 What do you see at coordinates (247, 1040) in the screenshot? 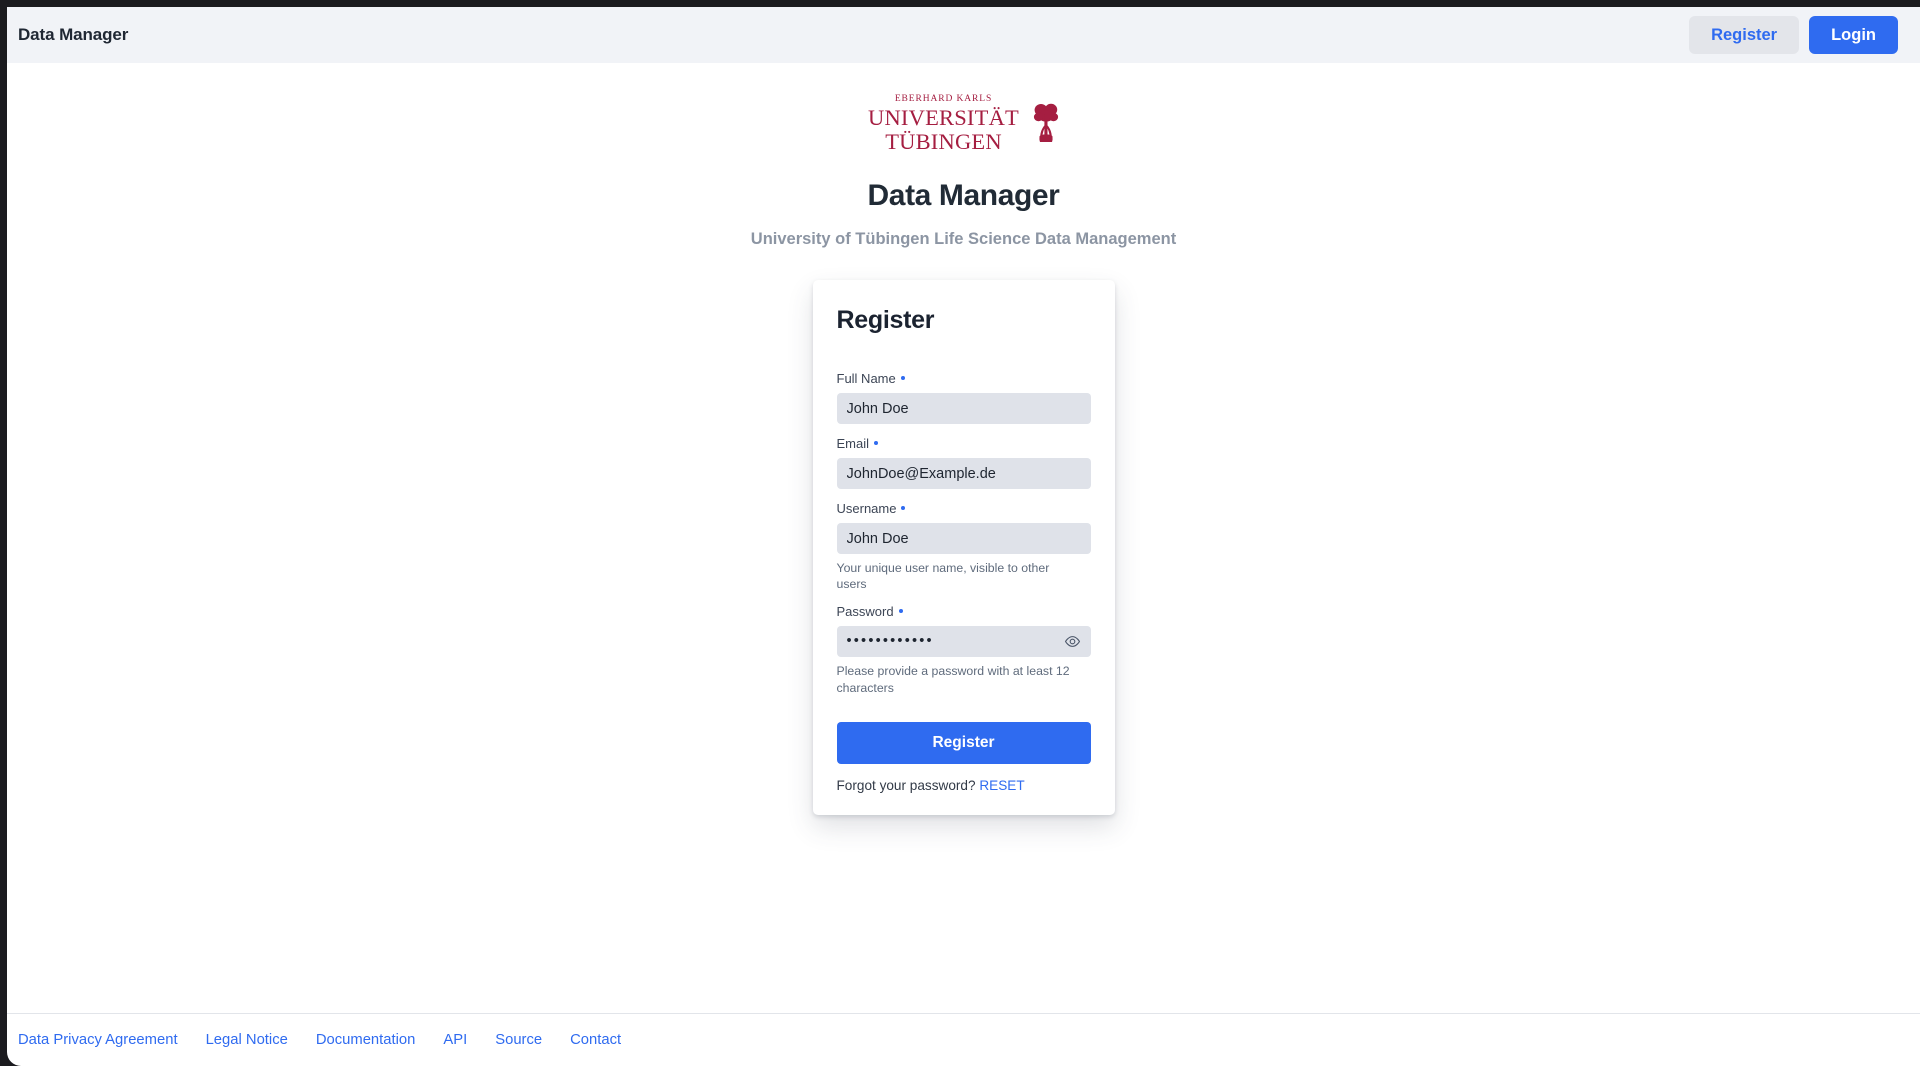
I see `footer-link-legal-notice: Legal Notice` at bounding box center [247, 1040].